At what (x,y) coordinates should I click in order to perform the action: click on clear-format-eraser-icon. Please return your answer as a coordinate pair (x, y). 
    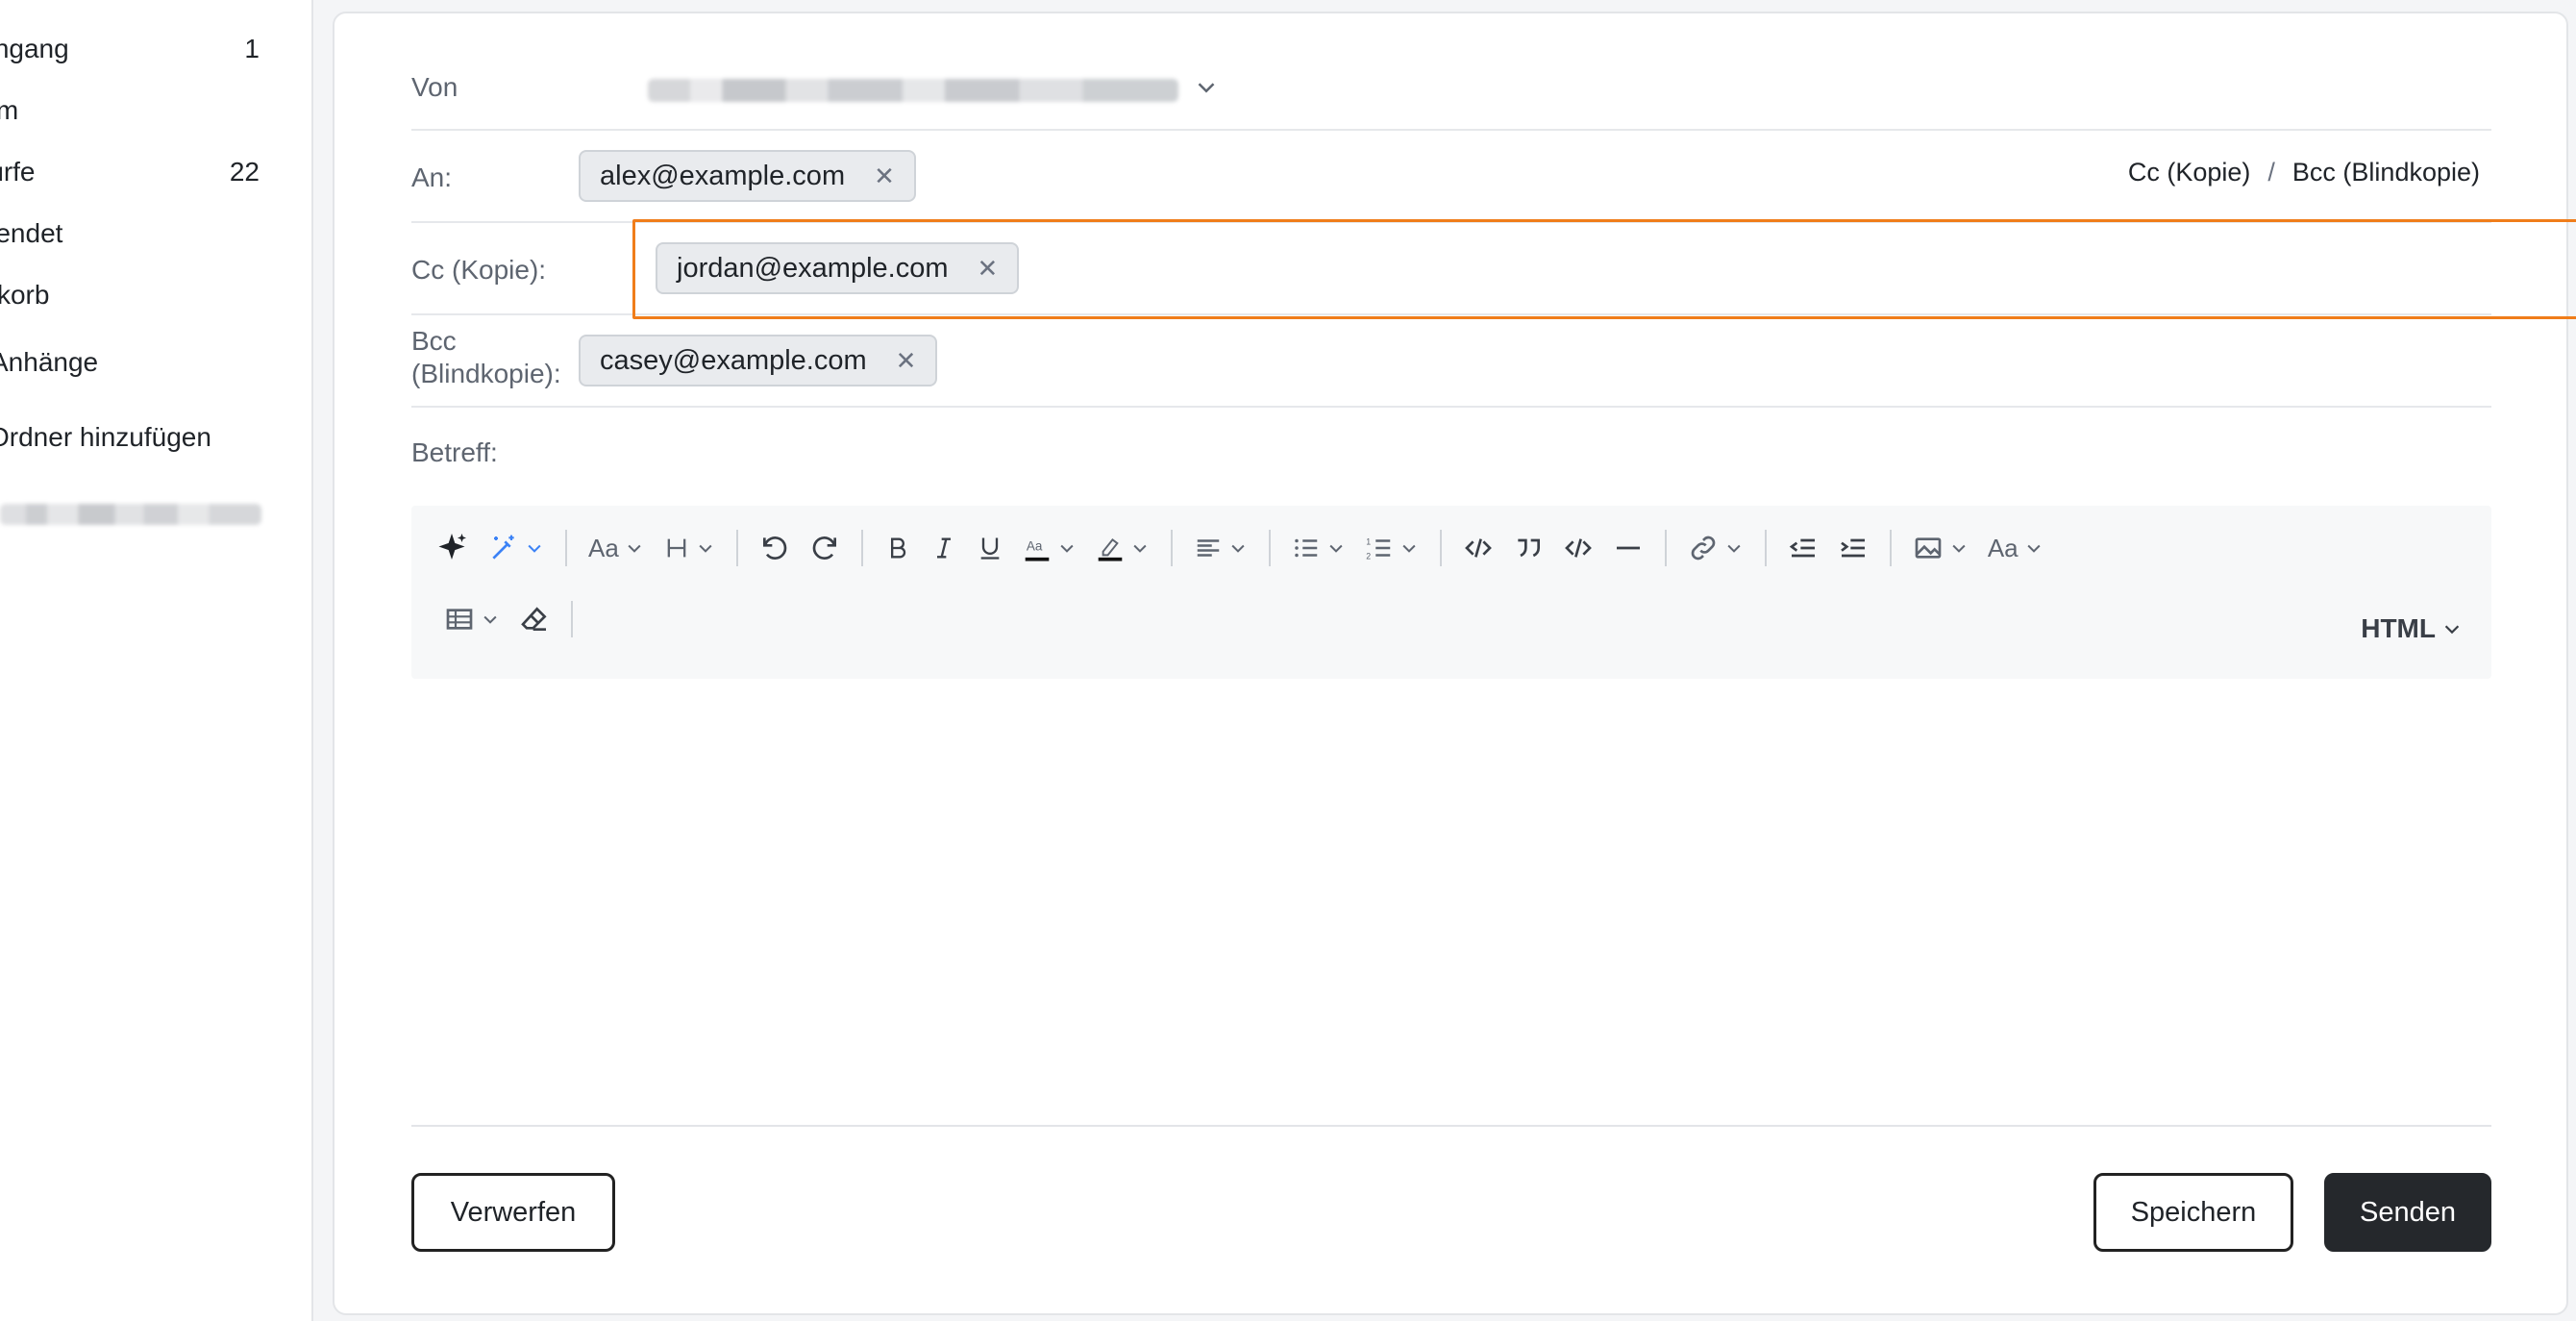
    Looking at the image, I should click on (534, 619).